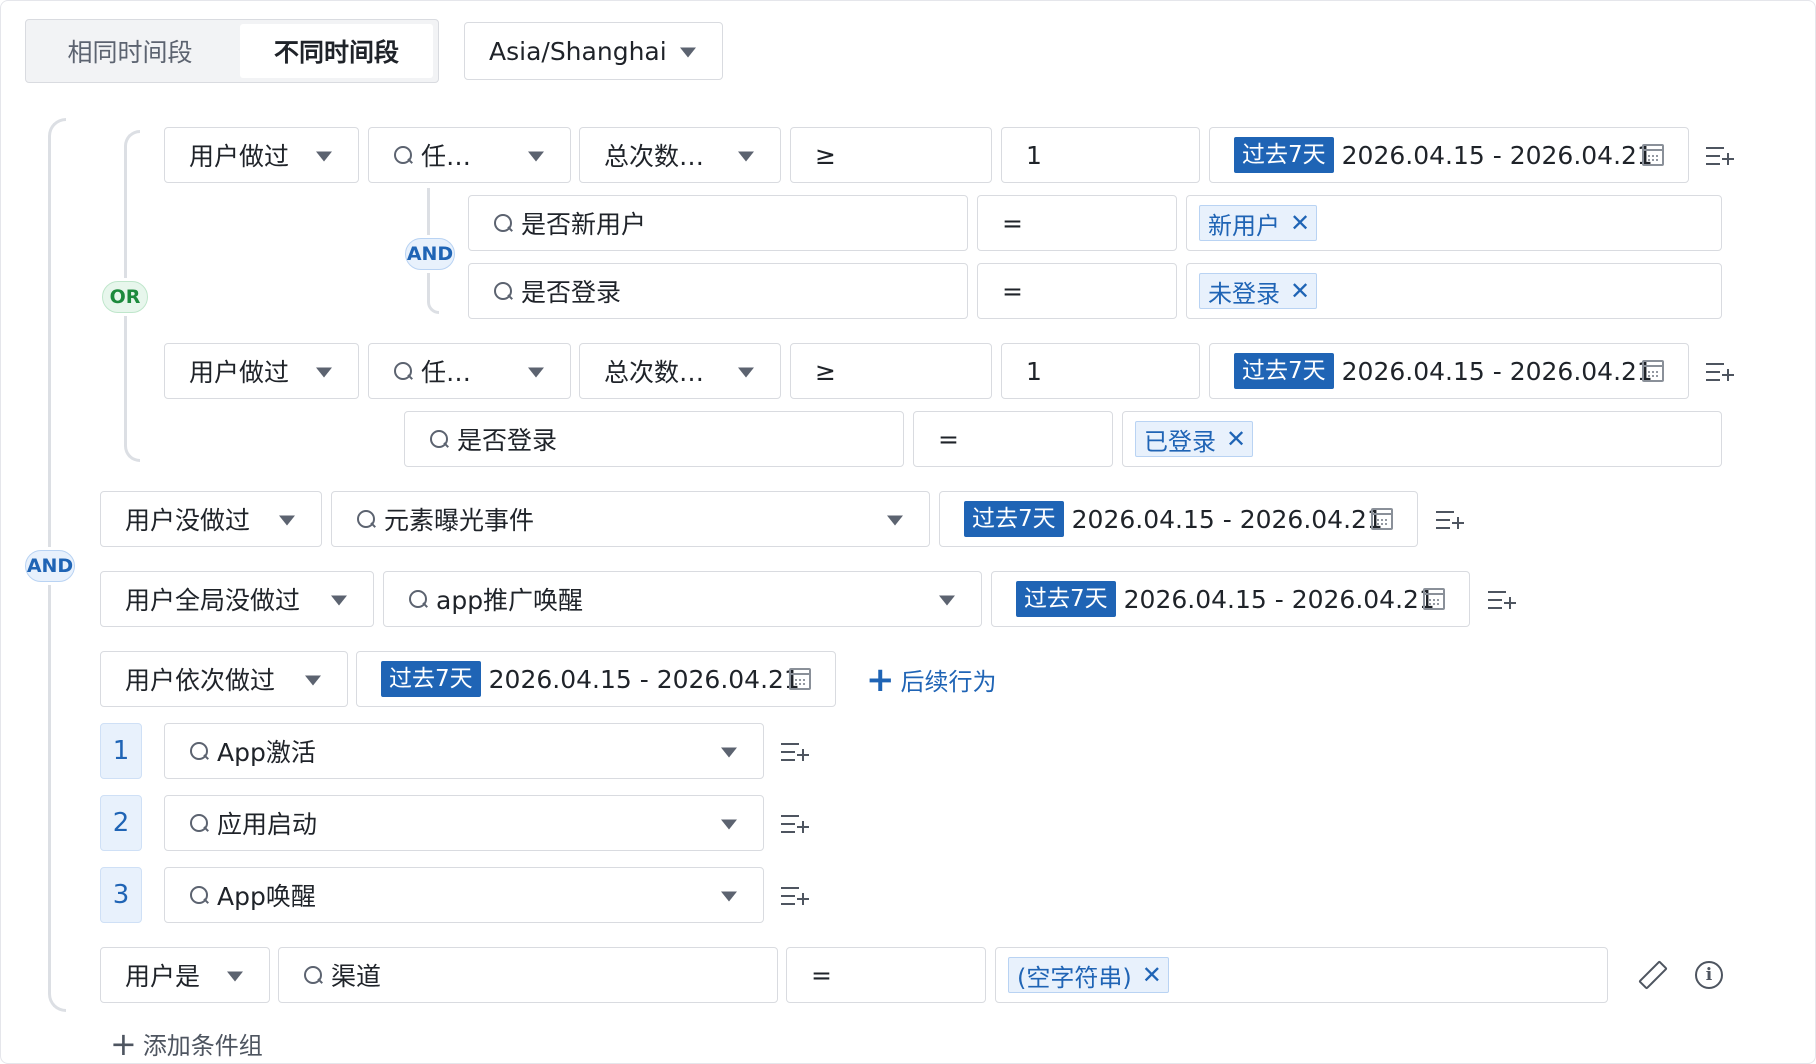 The height and width of the screenshot is (1064, 1816). What do you see at coordinates (232, 51) in the screenshot?
I see `time-mode-toggle: 相同时间段 不同时间段` at bounding box center [232, 51].